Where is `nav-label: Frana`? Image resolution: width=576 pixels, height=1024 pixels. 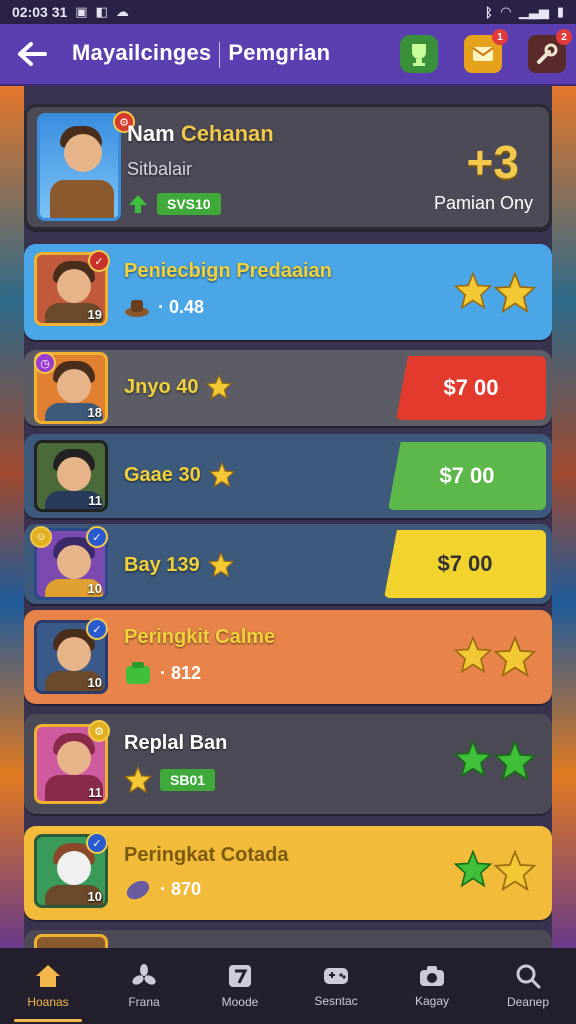 nav-label: Frana is located at coordinates (144, 1002).